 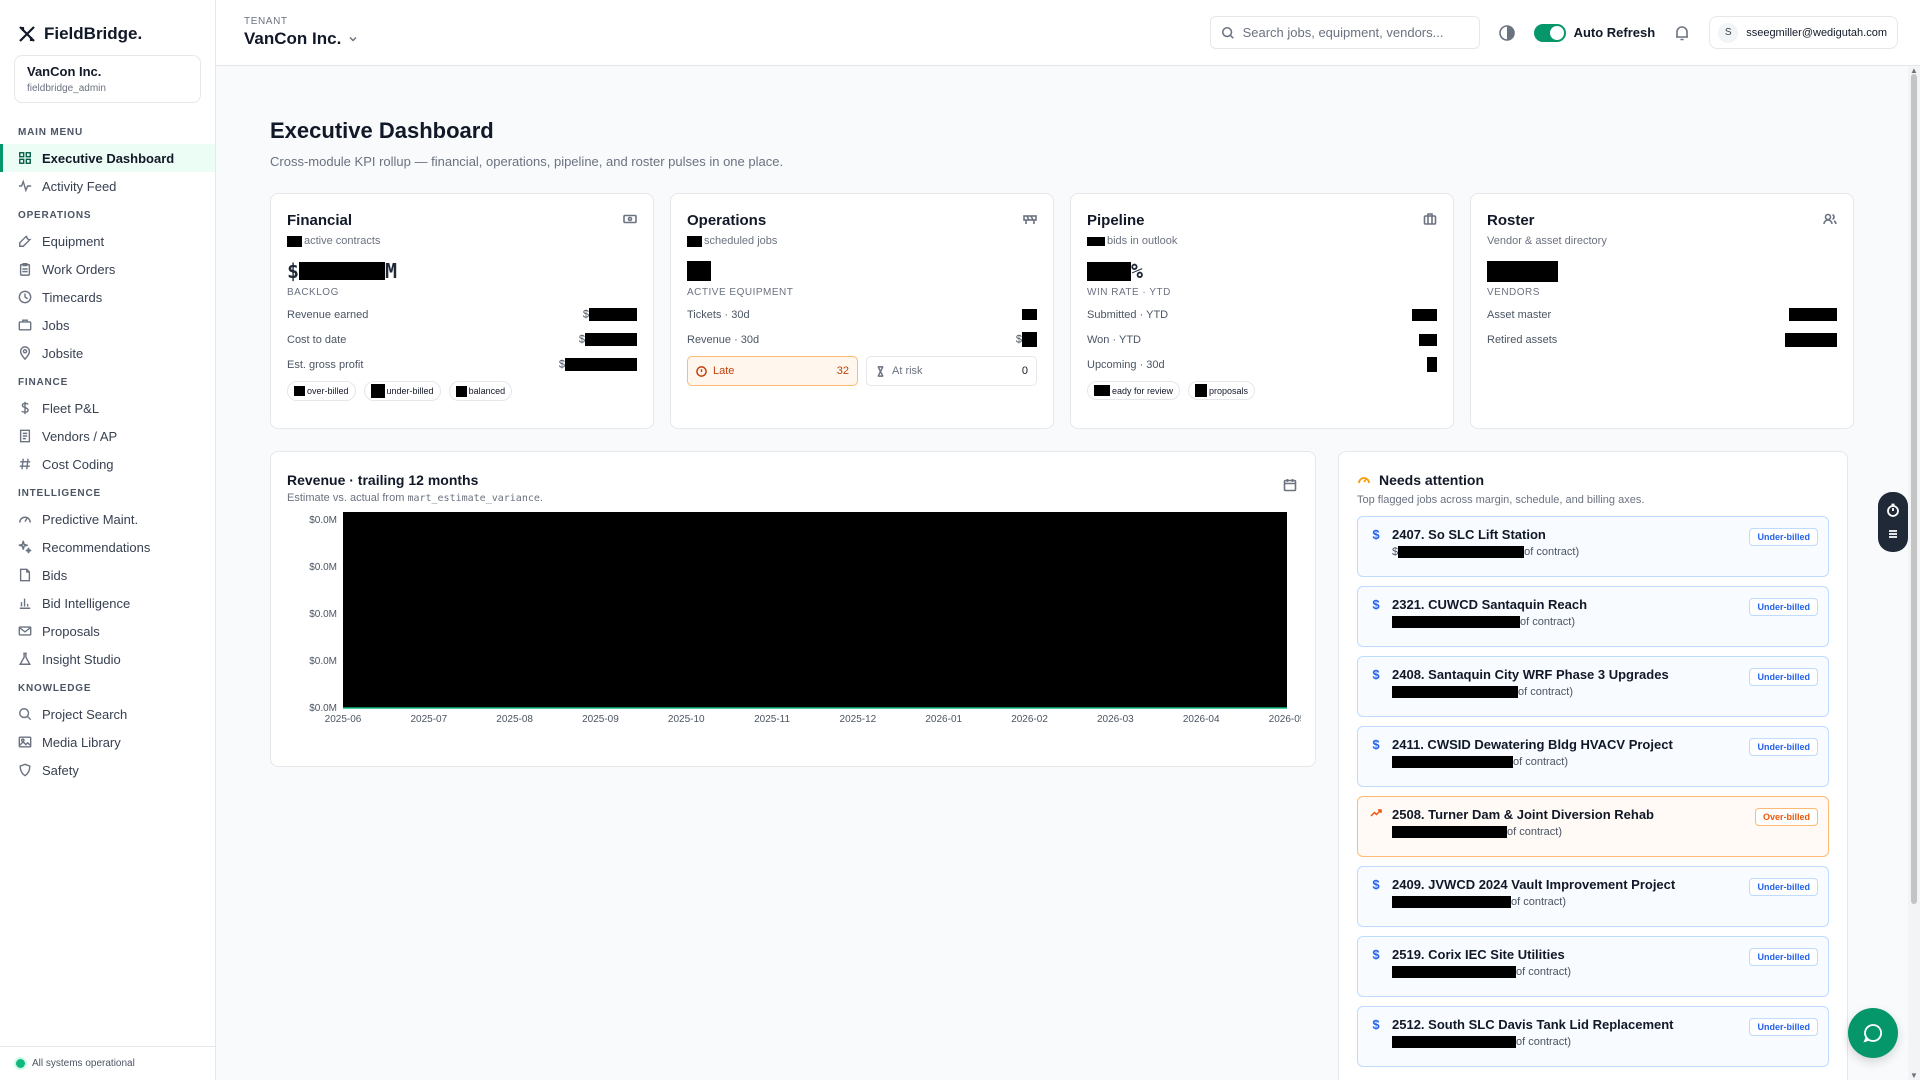 I want to click on x-tick-label: 2025-11, so click(x=772, y=719).